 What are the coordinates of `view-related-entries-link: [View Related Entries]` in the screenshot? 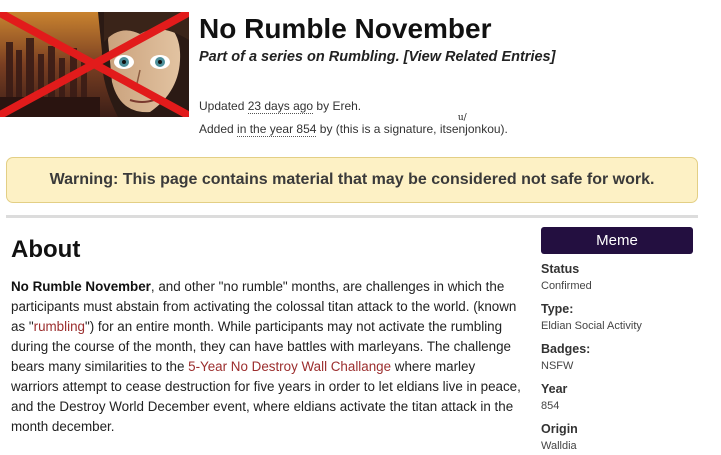 It's located at (480, 57).